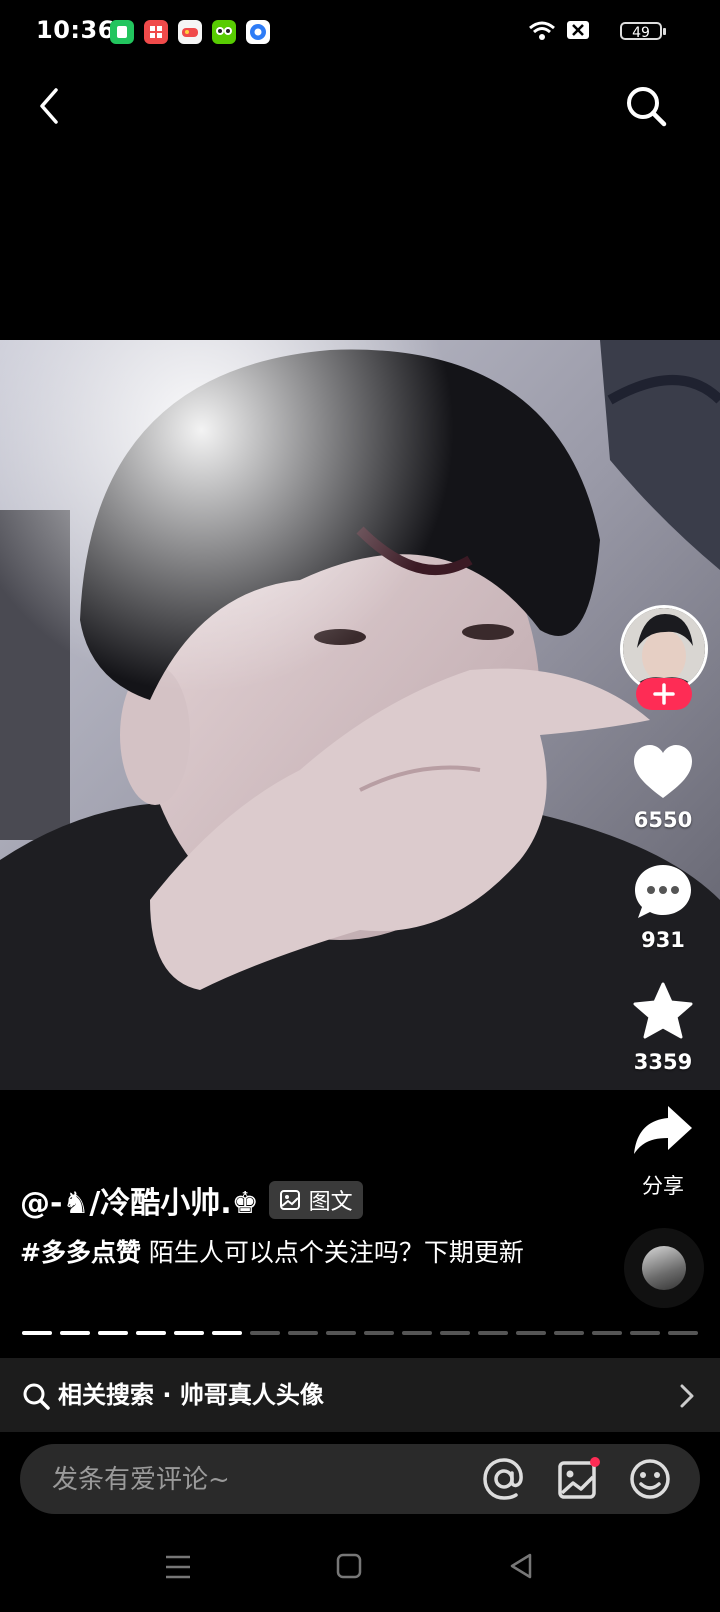  Describe the element at coordinates (663, 1186) in the screenshot. I see `share-label: 分享` at that location.